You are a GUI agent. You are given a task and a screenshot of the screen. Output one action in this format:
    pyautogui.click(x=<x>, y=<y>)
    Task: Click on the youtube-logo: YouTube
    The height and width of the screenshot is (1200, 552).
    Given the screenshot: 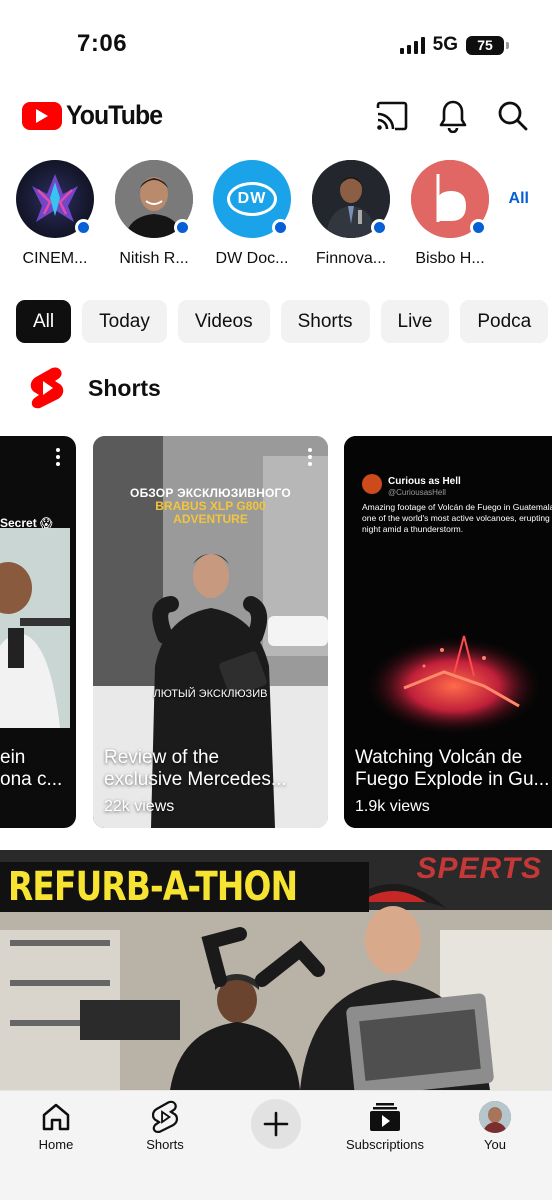 What is the action you would take?
    pyautogui.click(x=96, y=115)
    